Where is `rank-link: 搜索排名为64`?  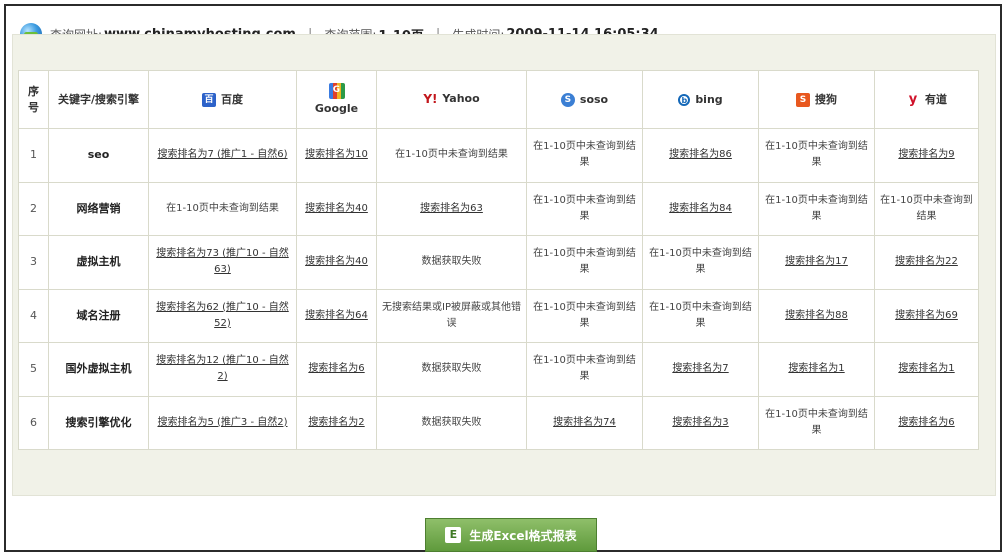 rank-link: 搜索排名为64 is located at coordinates (336, 315).